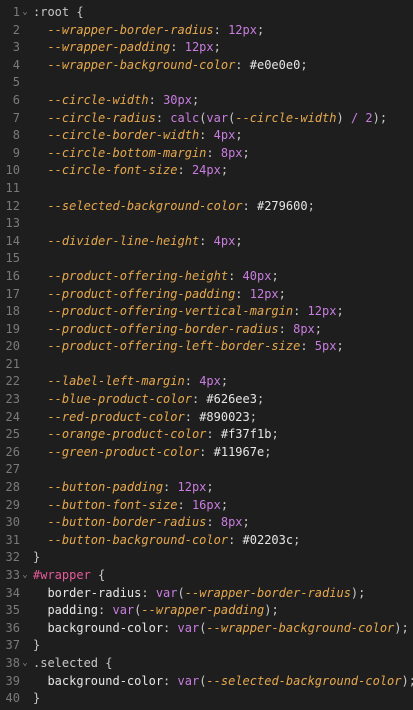  Describe the element at coordinates (206, 470) in the screenshot. I see `code-line: 27` at that location.